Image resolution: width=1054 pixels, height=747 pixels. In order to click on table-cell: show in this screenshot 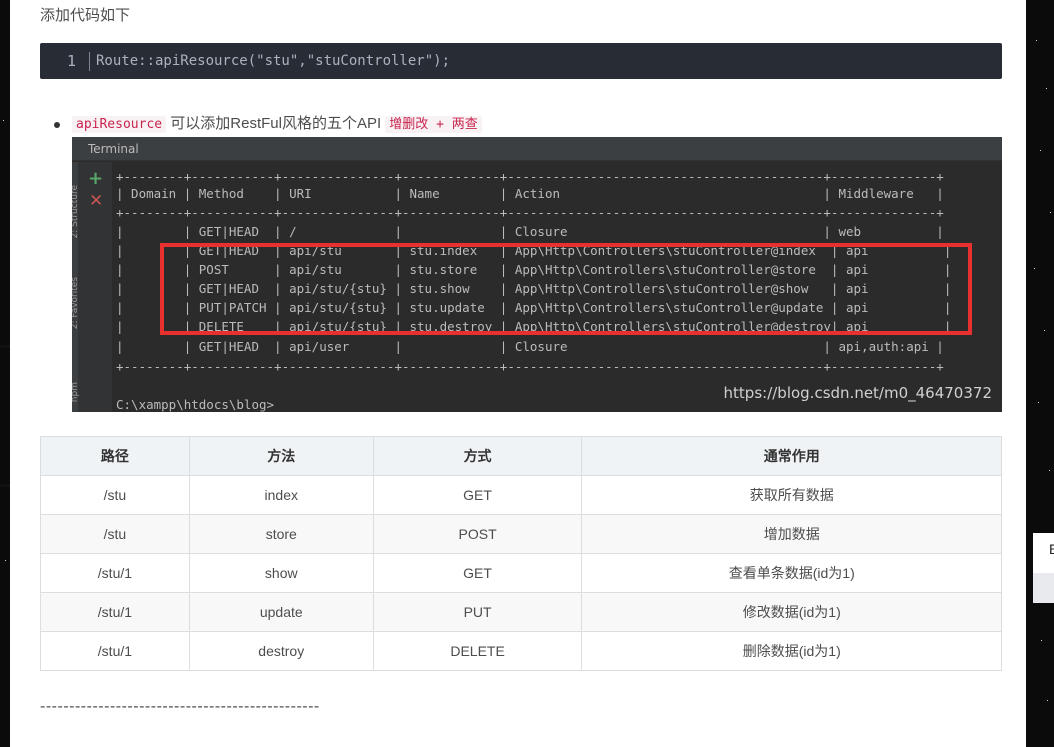, I will do `click(281, 573)`.